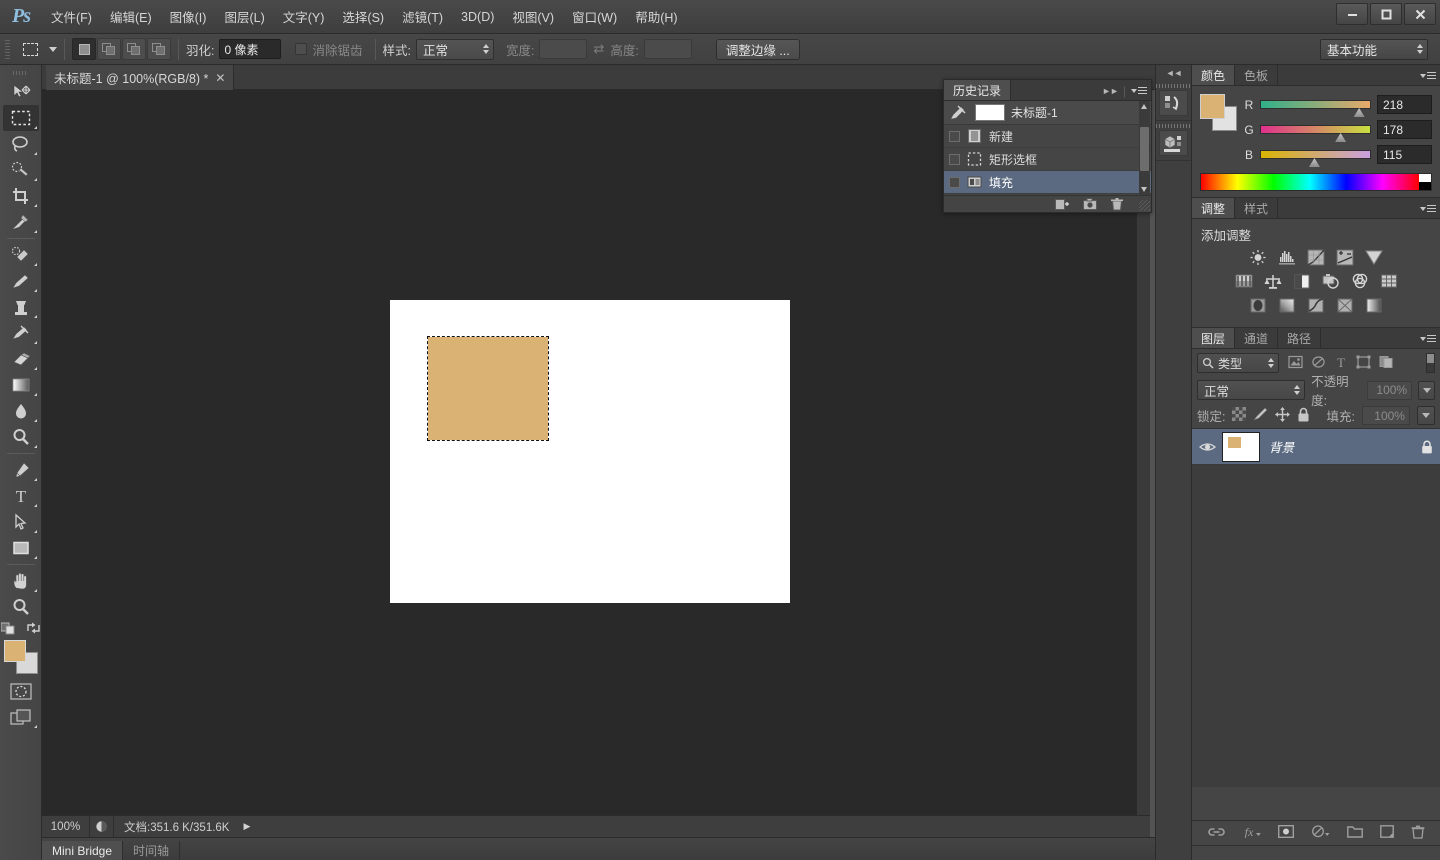 The height and width of the screenshot is (860, 1440). I want to click on menu-select: 选择(S), so click(363, 16).